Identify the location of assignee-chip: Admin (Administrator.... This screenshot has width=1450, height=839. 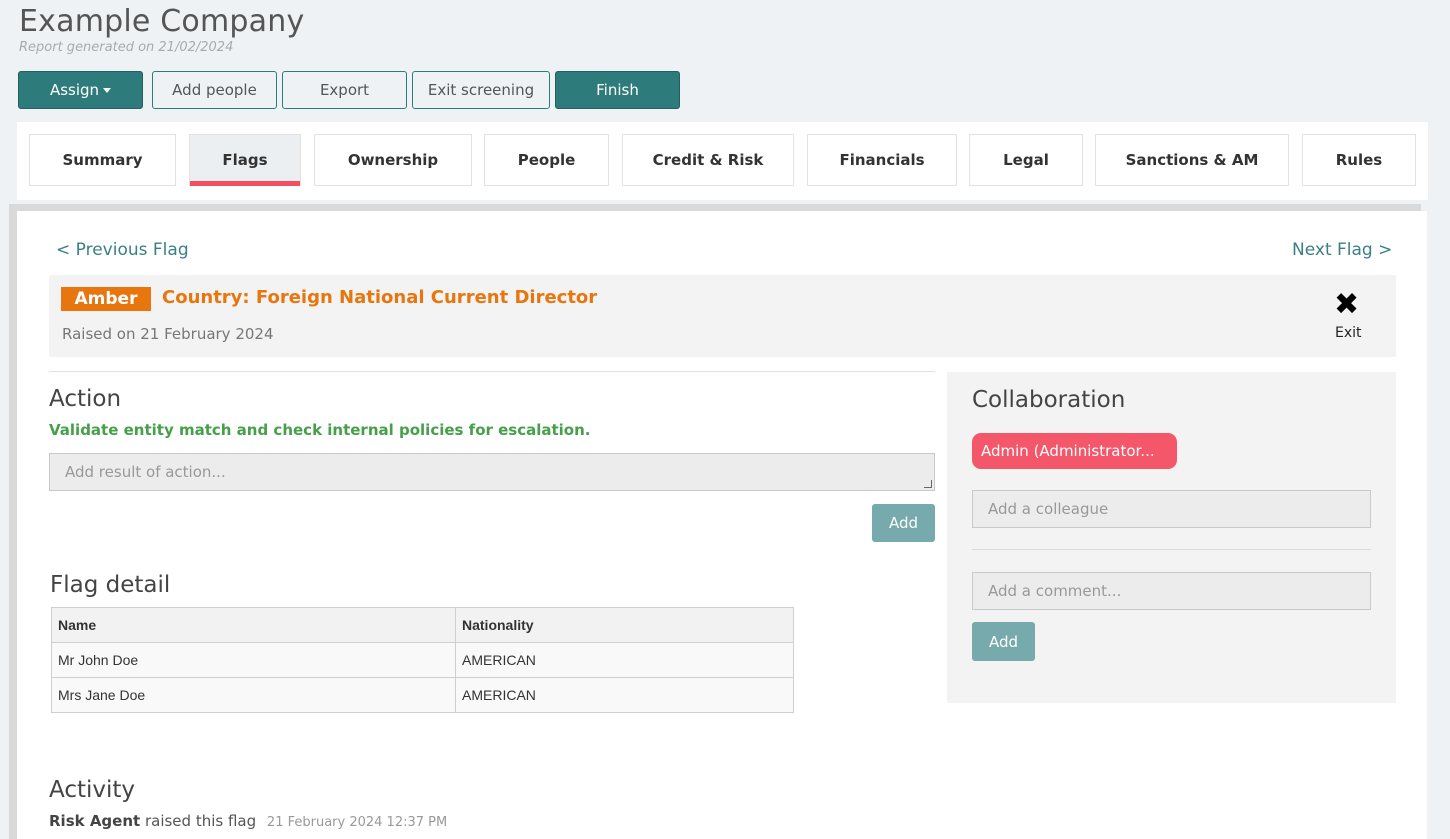
(1074, 451).